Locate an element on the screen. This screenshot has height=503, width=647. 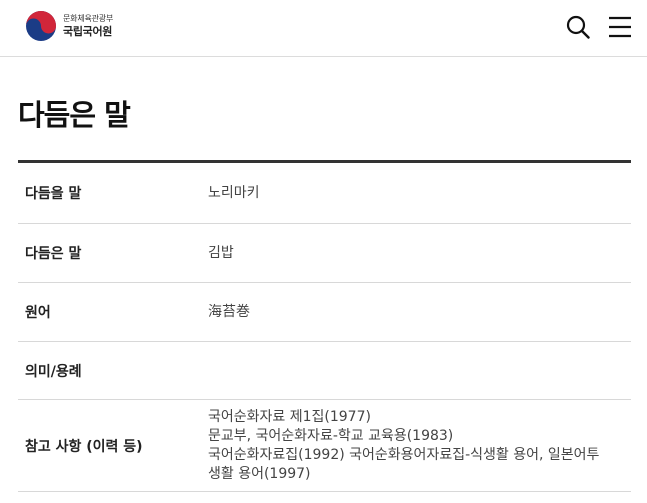
table-row-original-word: 다듬을 말 노리마키 is located at coordinates (324, 193).